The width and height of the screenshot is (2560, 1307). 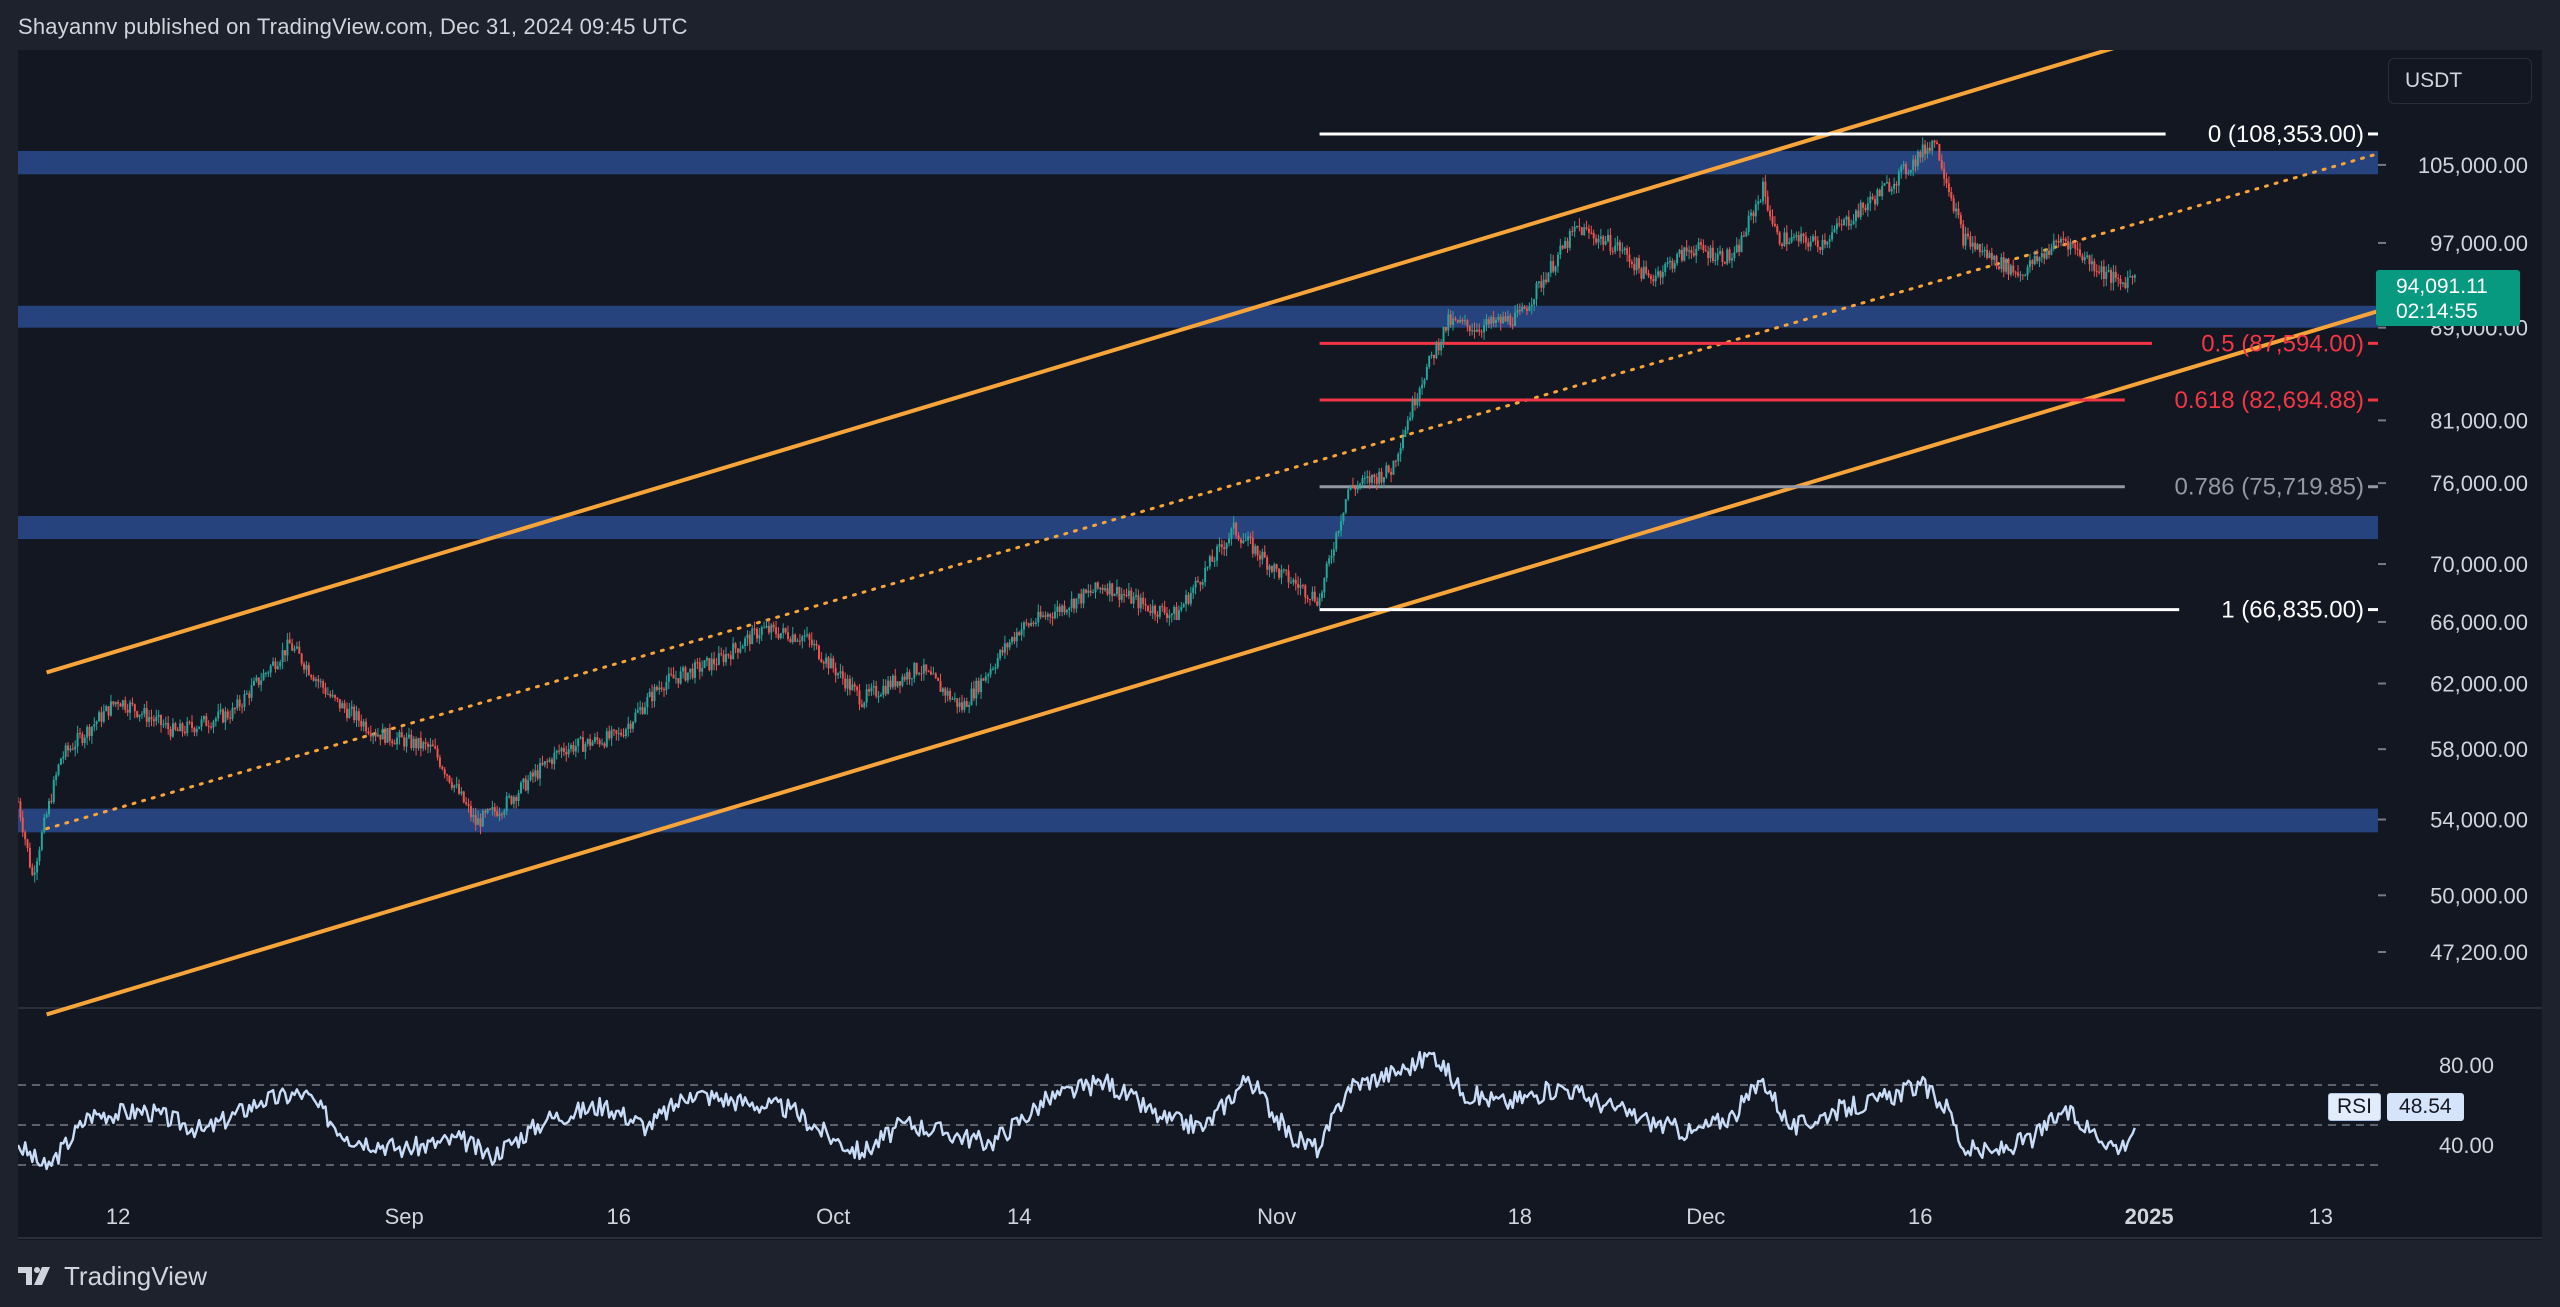 I want to click on tradingview-logo-icon, so click(x=36, y=1276).